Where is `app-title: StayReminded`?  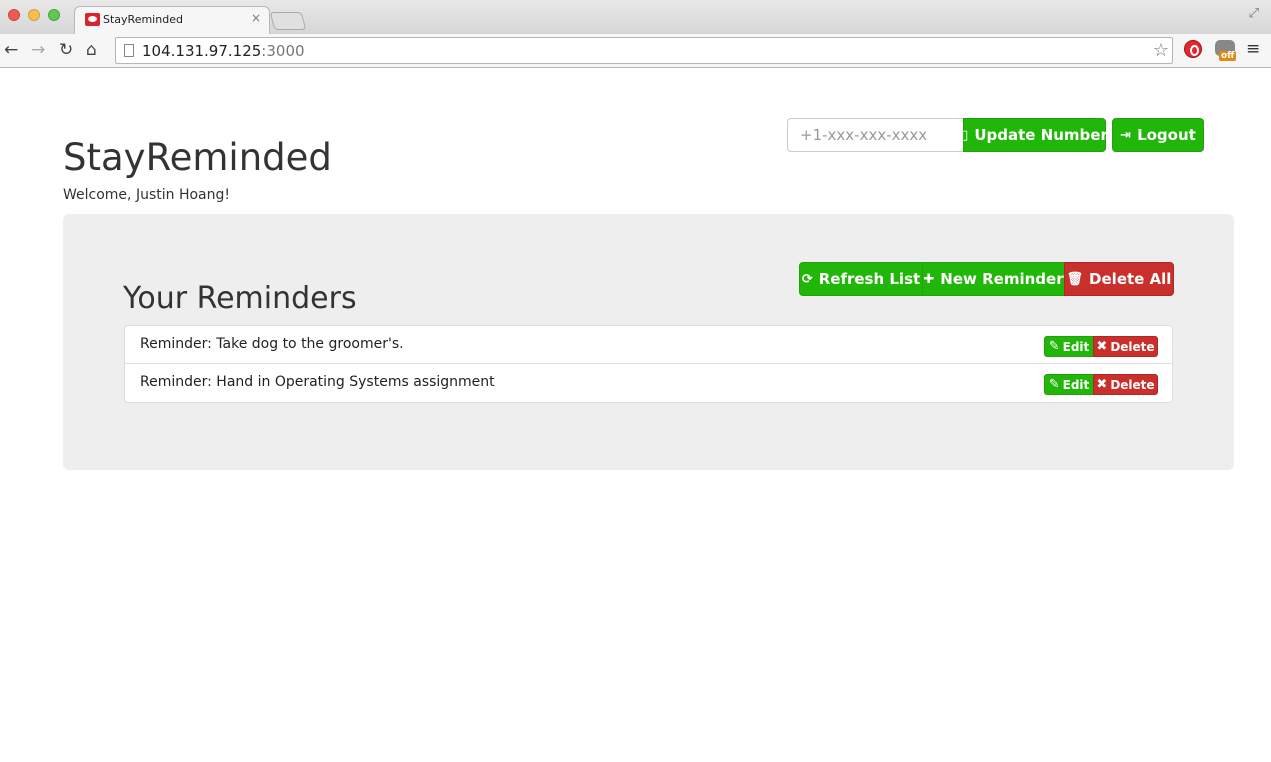
app-title: StayReminded is located at coordinates (197, 157).